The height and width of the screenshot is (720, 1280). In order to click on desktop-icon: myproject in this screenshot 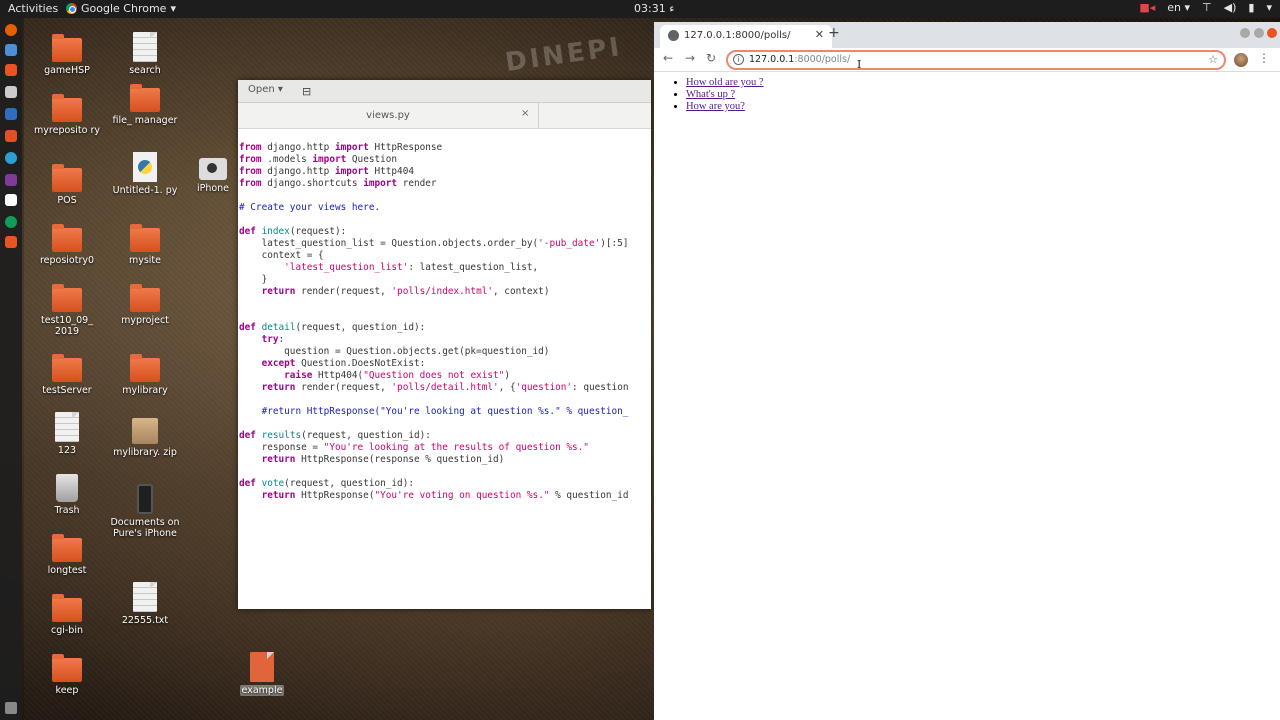, I will do `click(145, 305)`.